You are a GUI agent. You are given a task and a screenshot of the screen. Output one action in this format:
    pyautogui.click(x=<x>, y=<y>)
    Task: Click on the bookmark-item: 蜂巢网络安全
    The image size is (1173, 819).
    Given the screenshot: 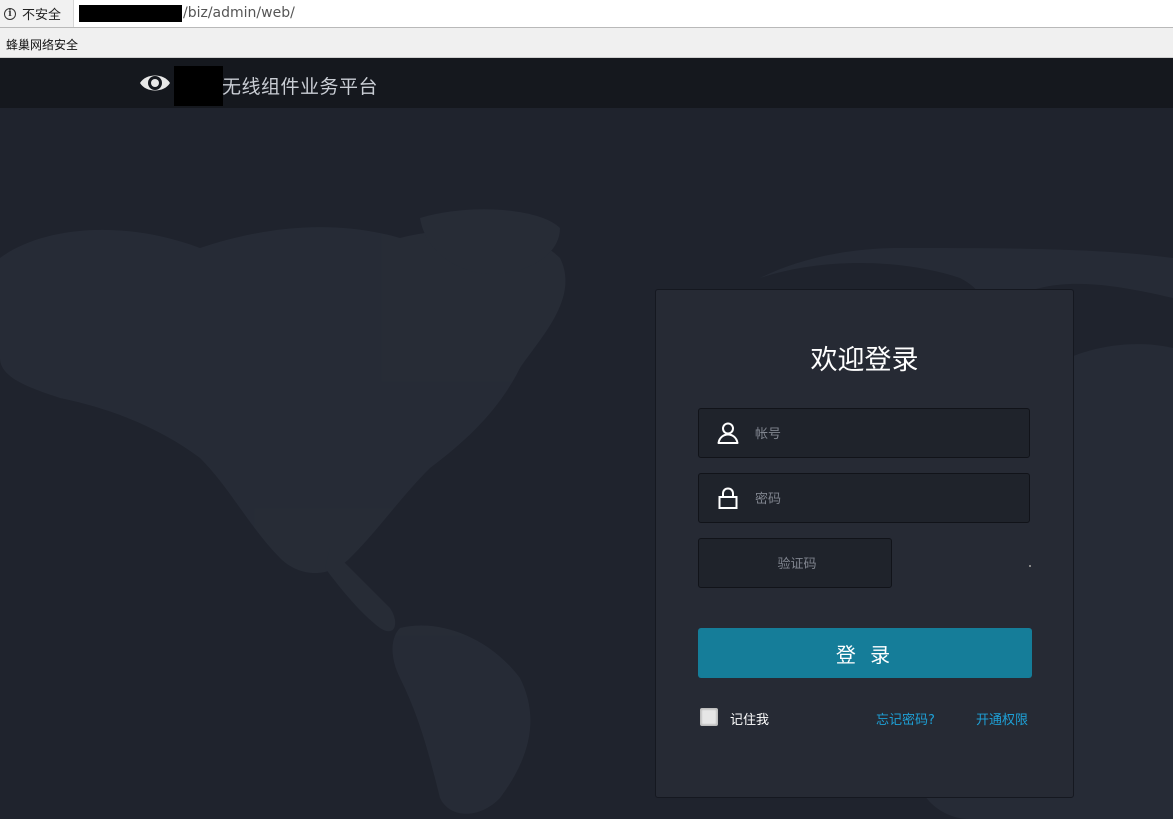 What is the action you would take?
    pyautogui.click(x=42, y=44)
    